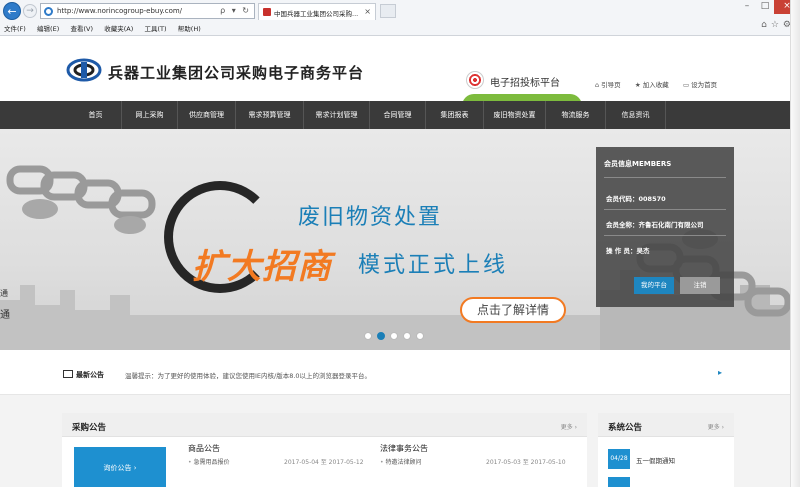 The height and width of the screenshot is (487, 800). I want to click on system-item-title: 五一假期通知, so click(655, 460).